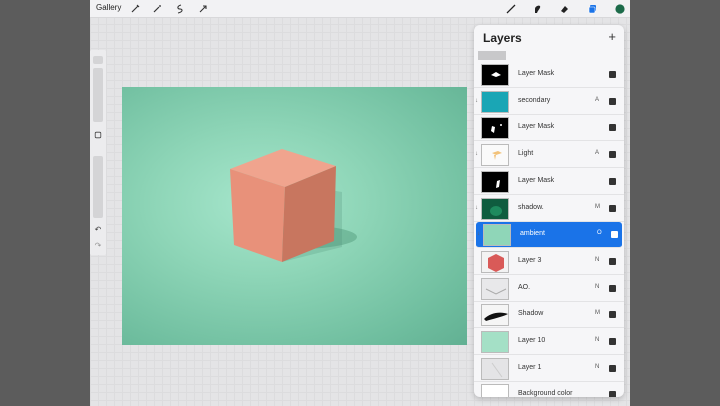 The width and height of the screenshot is (720, 406). What do you see at coordinates (108, 7) in the screenshot?
I see `gallery-button: Gallery` at bounding box center [108, 7].